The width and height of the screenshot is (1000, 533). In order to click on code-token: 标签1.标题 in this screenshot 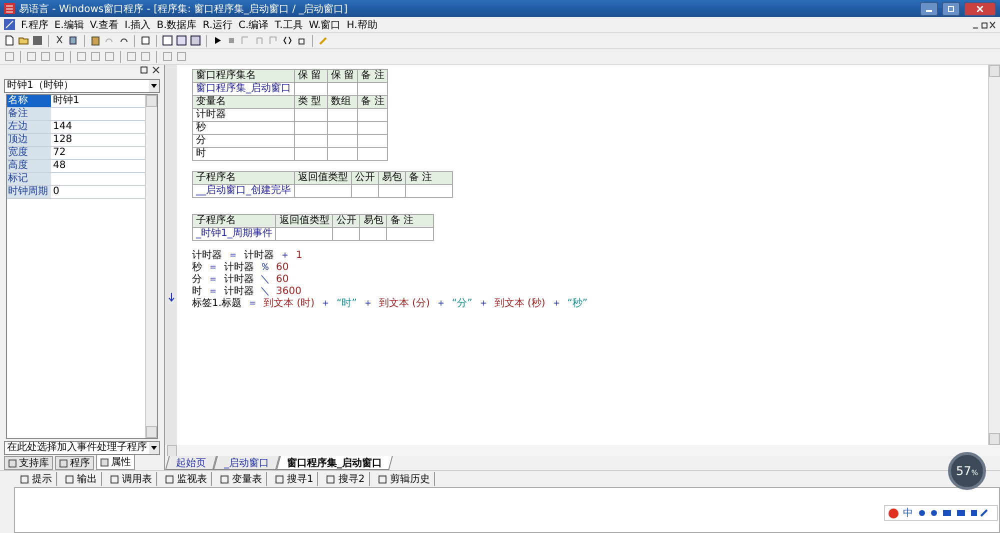, I will do `click(217, 303)`.